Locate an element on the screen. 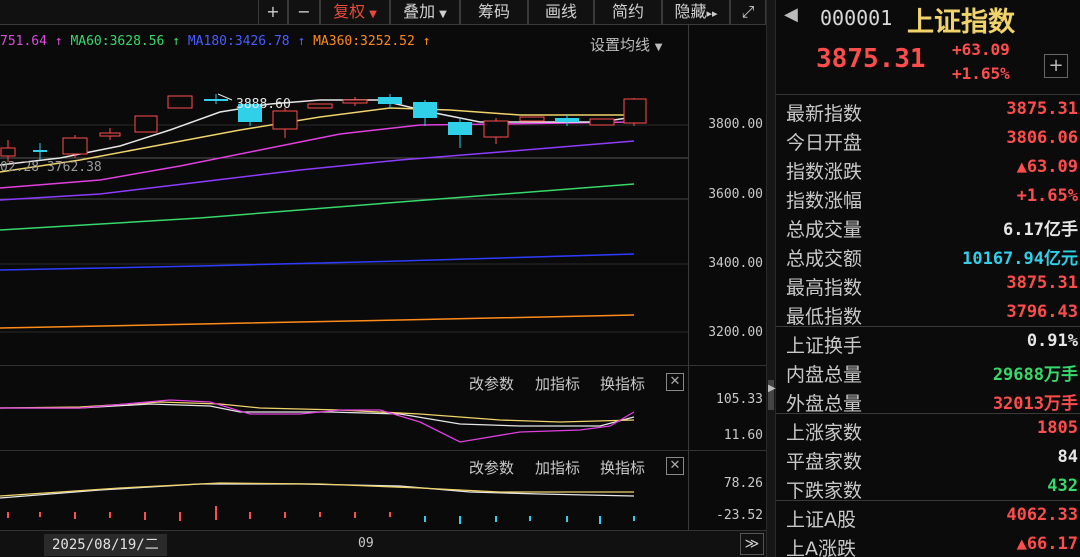 The height and width of the screenshot is (557, 1080). stat-label: 总成交量 is located at coordinates (824, 230).